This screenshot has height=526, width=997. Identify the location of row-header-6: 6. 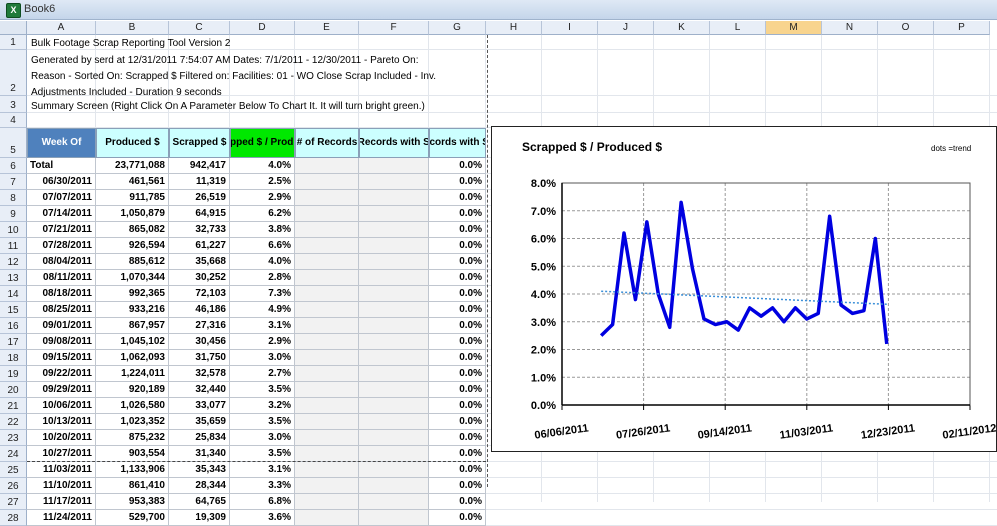
(13, 166).